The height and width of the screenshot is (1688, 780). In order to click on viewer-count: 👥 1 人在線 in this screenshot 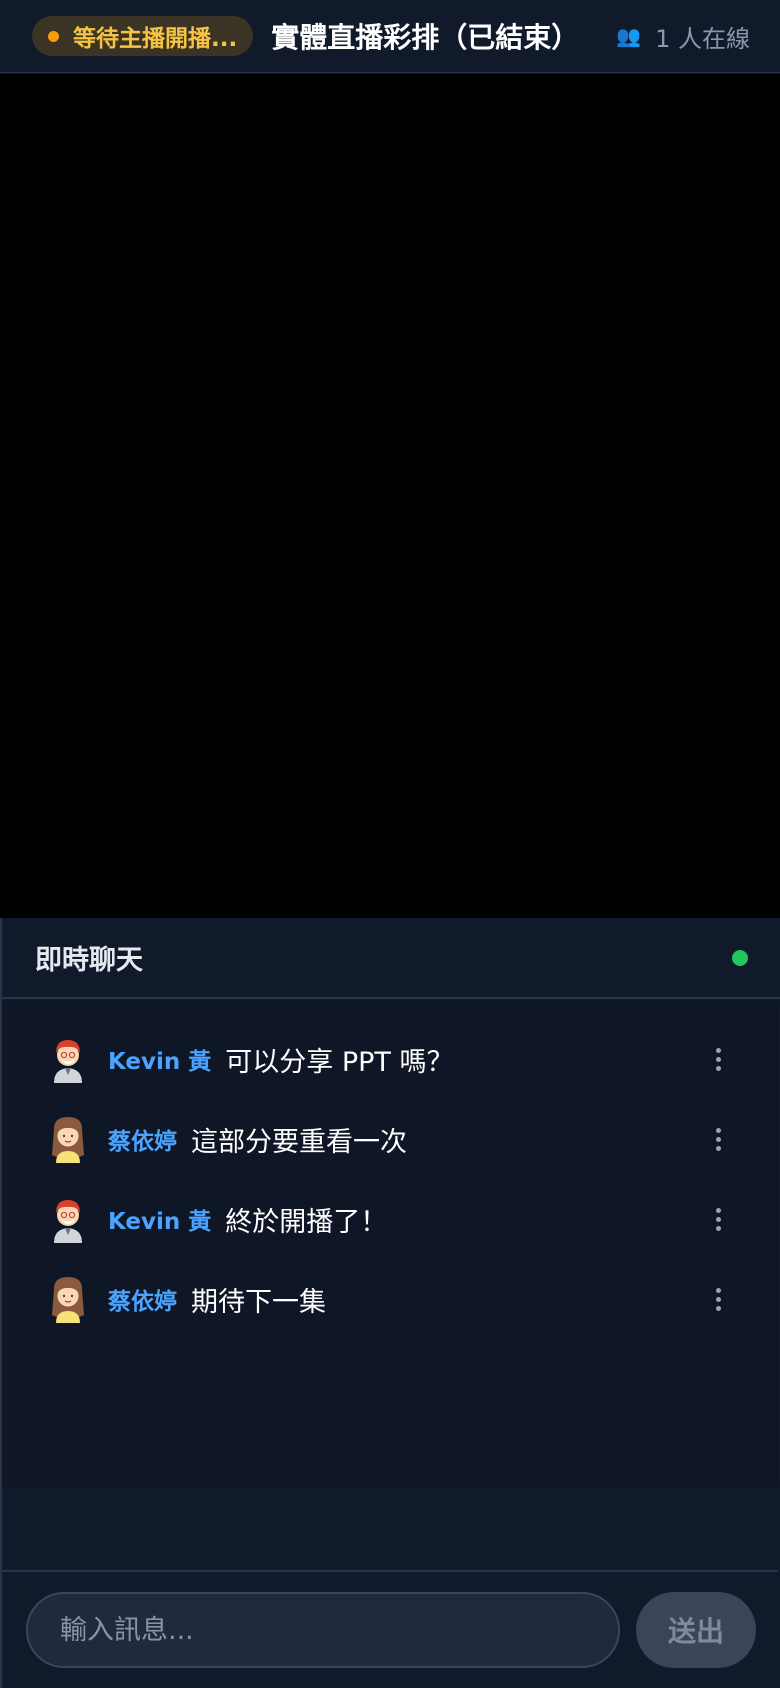, I will do `click(683, 36)`.